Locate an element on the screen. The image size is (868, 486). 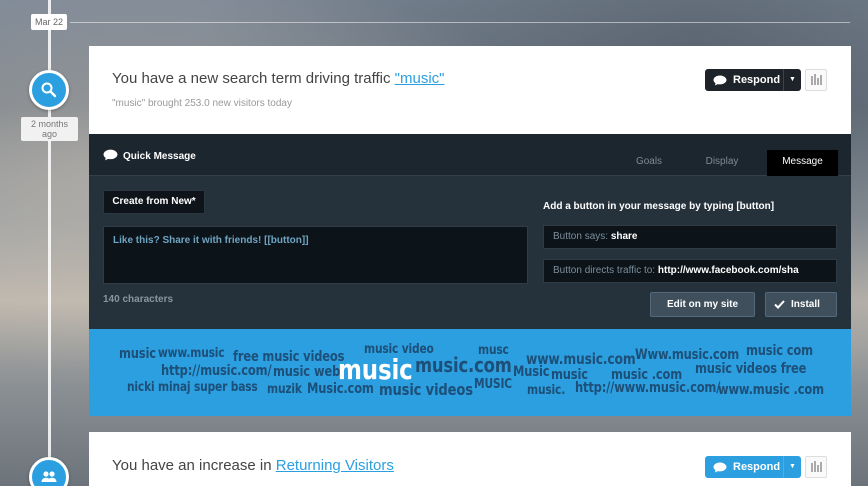
word-cloud-term: www.music is located at coordinates (191, 353).